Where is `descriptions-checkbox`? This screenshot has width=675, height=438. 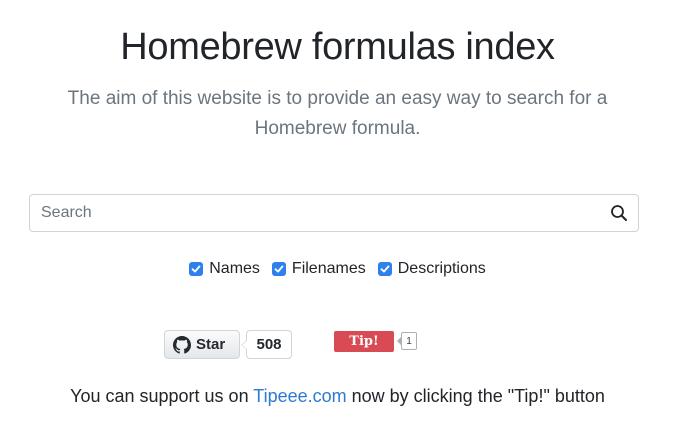 descriptions-checkbox is located at coordinates (384, 269).